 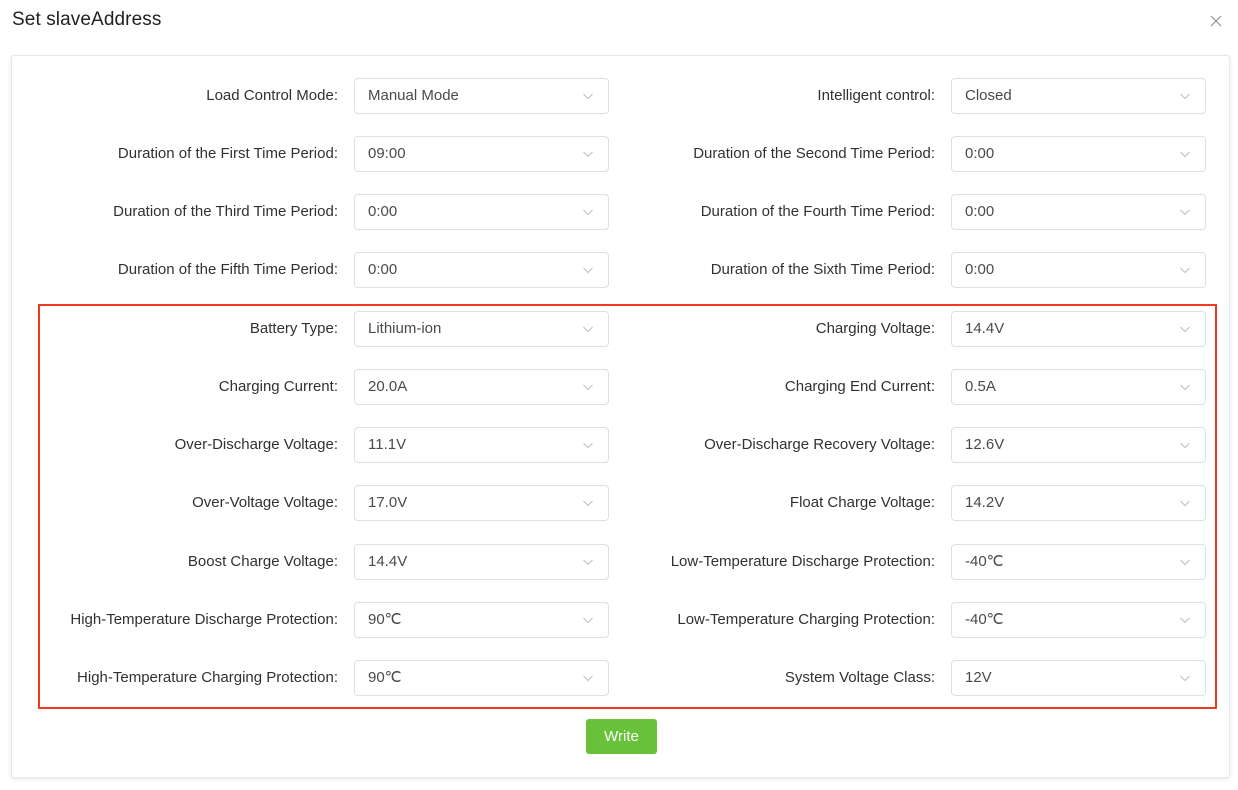 I want to click on selected-value: 17.0V, so click(x=388, y=502).